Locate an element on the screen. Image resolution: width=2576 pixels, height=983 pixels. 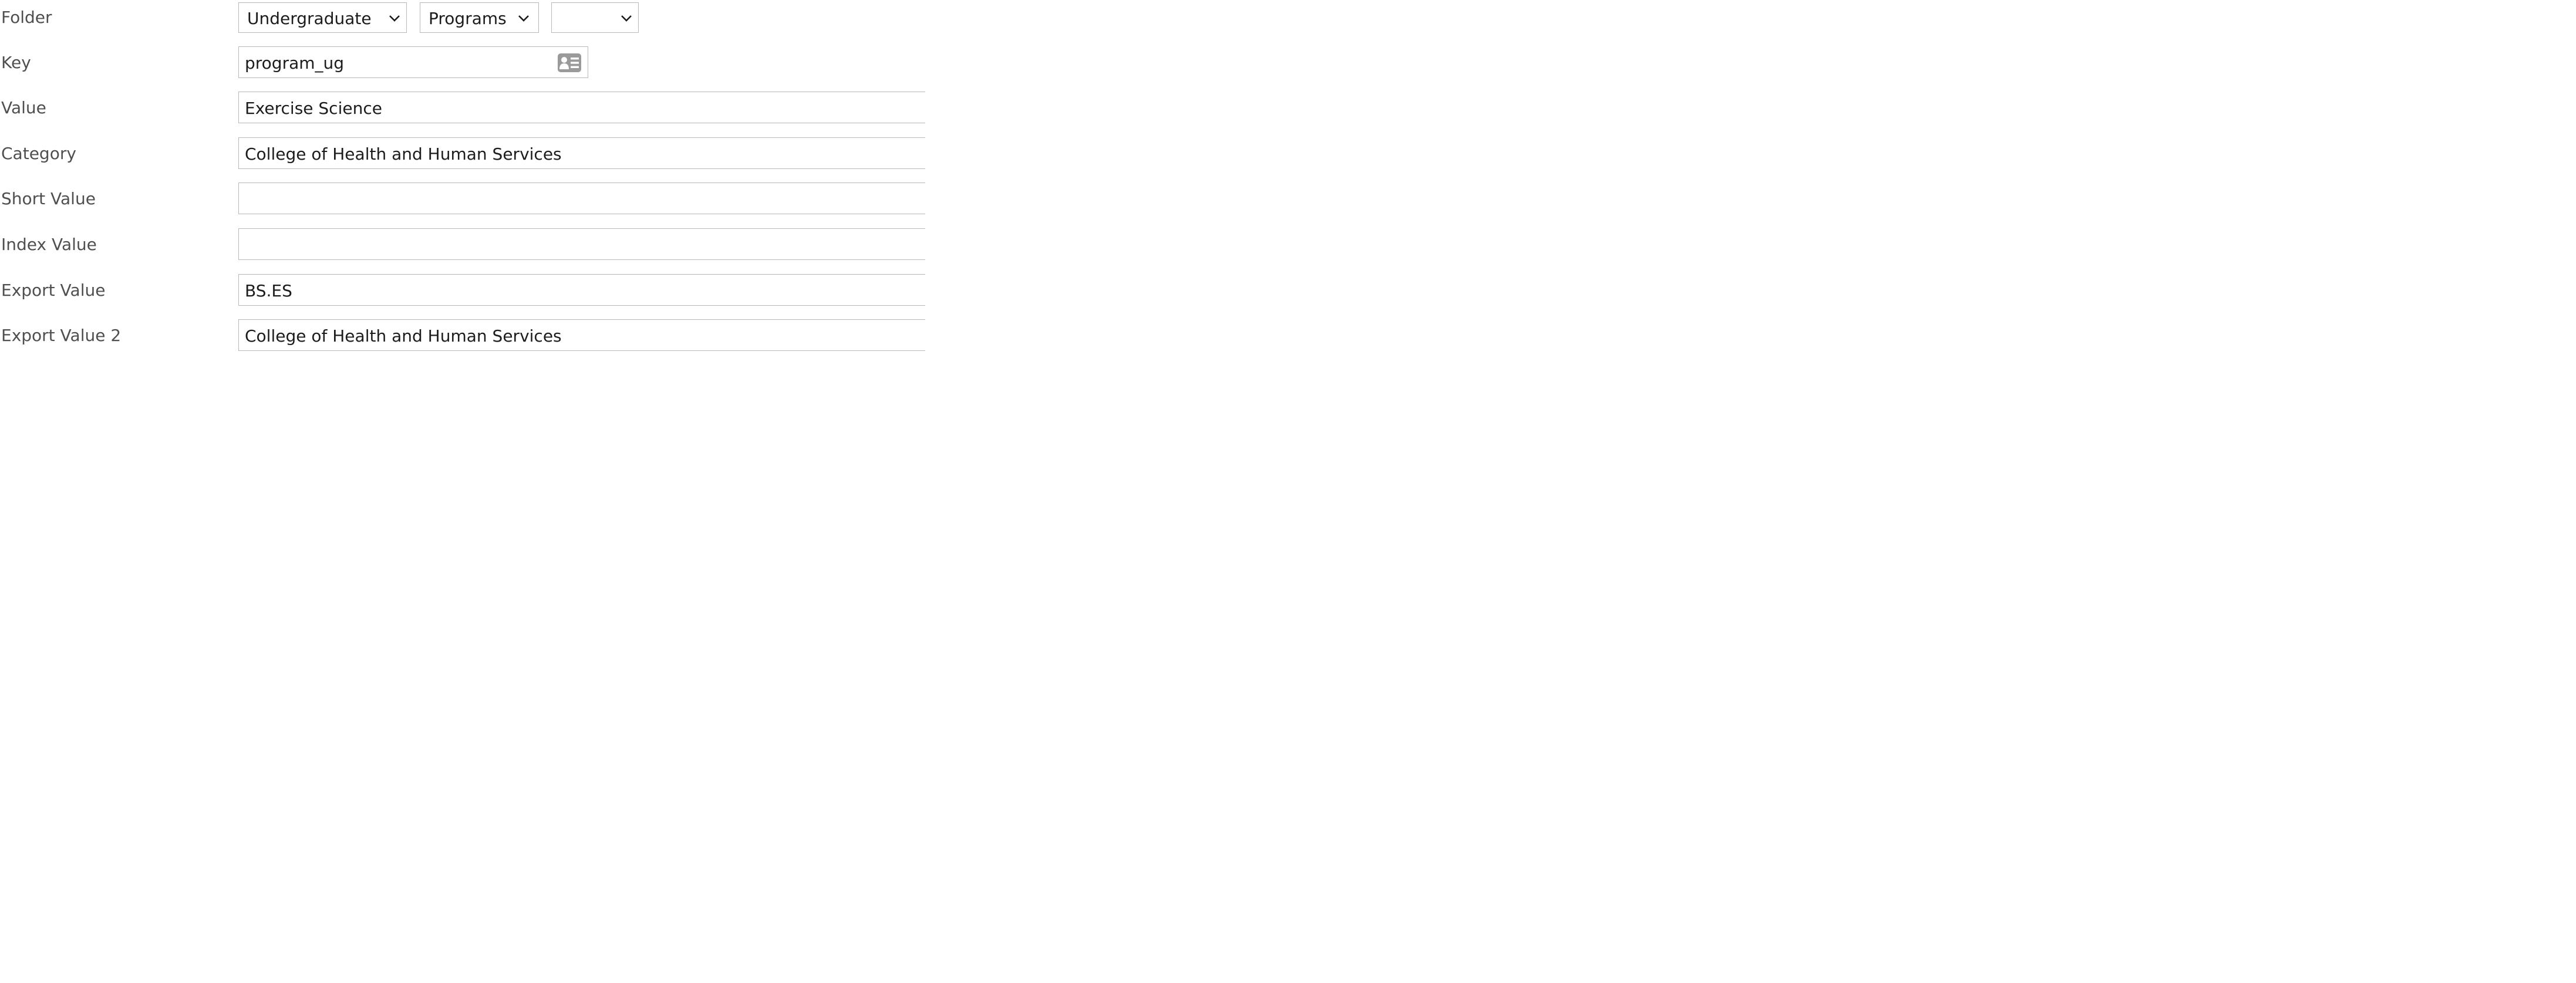
export-value-2-input: College of Health and Human Services is located at coordinates (581, 335).